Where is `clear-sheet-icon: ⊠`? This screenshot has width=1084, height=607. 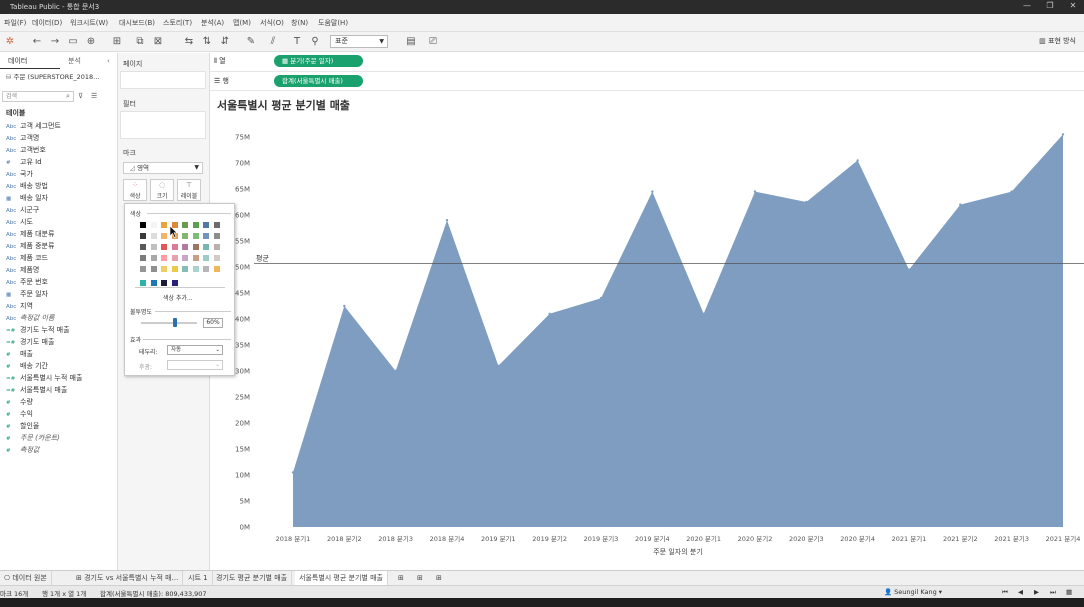 clear-sheet-icon: ⊠ is located at coordinates (158, 42).